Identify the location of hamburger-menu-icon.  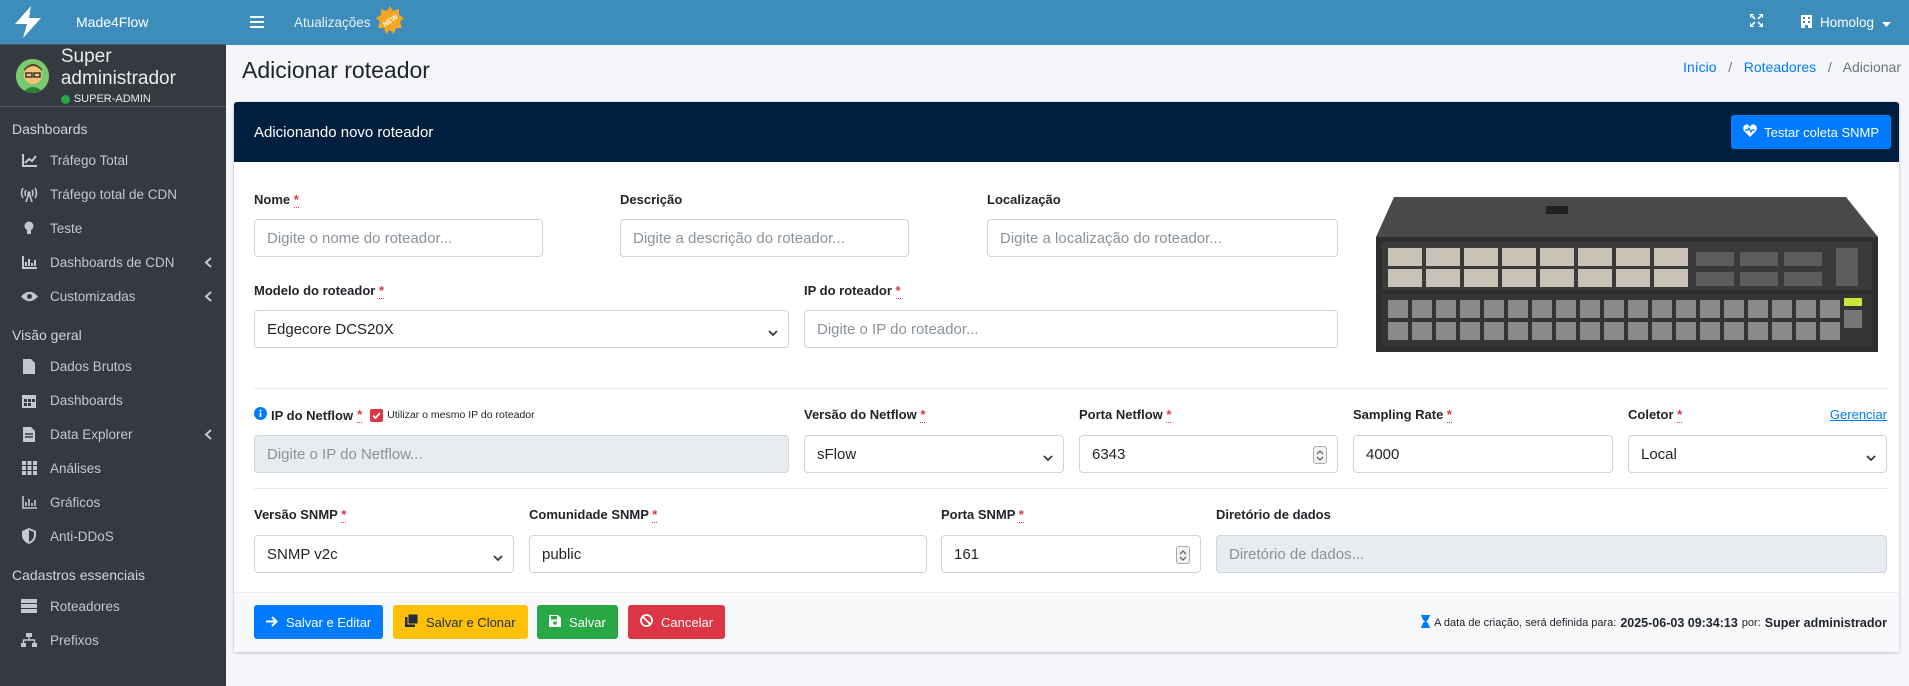
(257, 23).